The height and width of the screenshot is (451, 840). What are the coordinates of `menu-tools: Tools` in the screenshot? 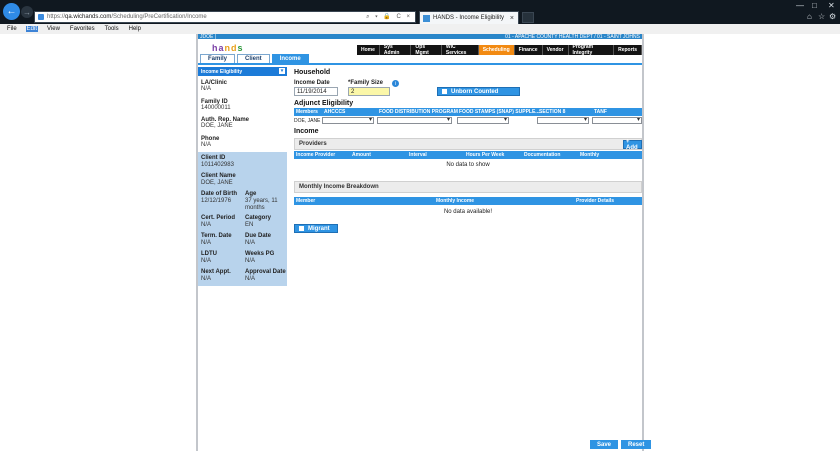 It's located at (112, 29).